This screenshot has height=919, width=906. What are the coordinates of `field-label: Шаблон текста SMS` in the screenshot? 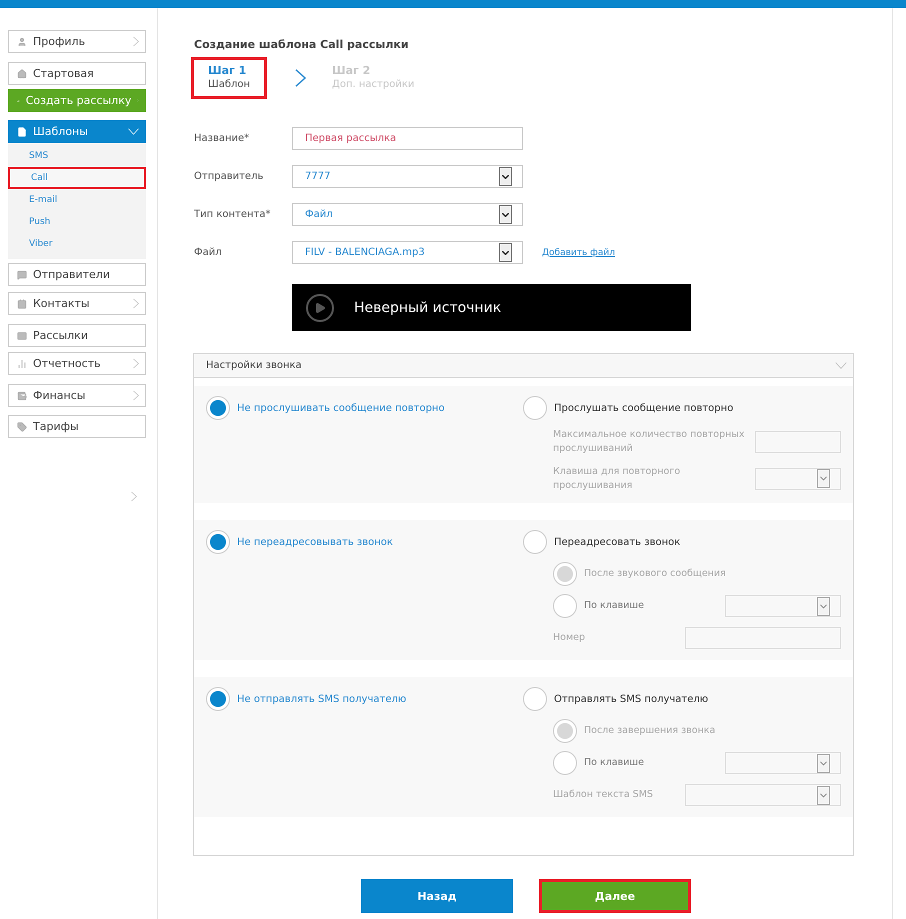 It's located at (603, 795).